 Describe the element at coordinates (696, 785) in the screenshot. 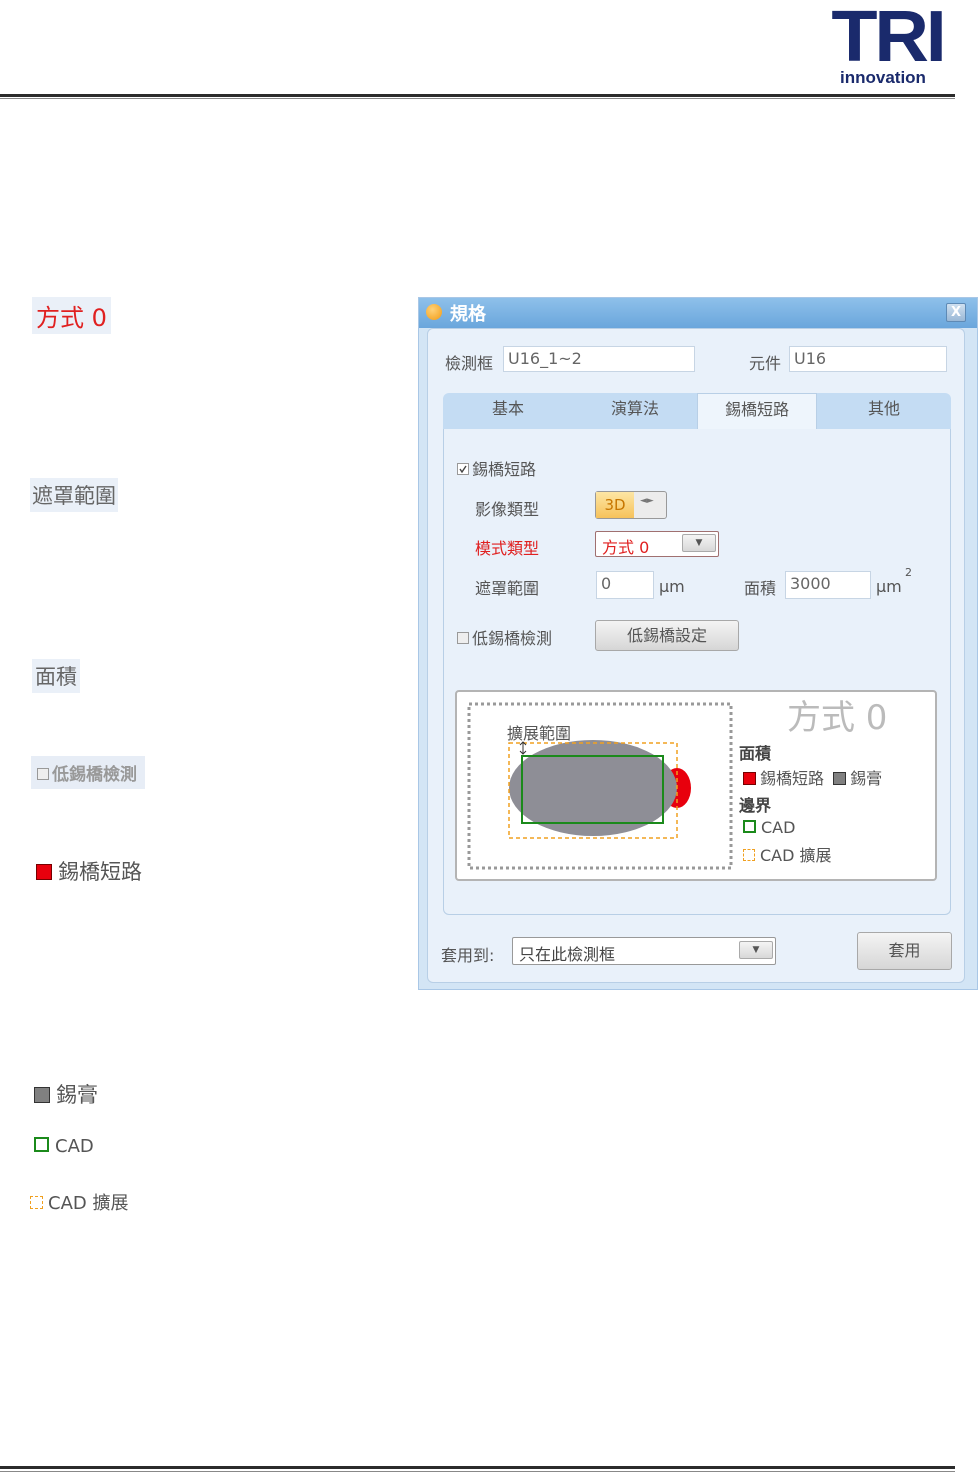

I see `mode-diagram: 方式 0 擴展範圍 面積 錫橋短路 錫膏 邊界 CAD CAD 擴展` at that location.